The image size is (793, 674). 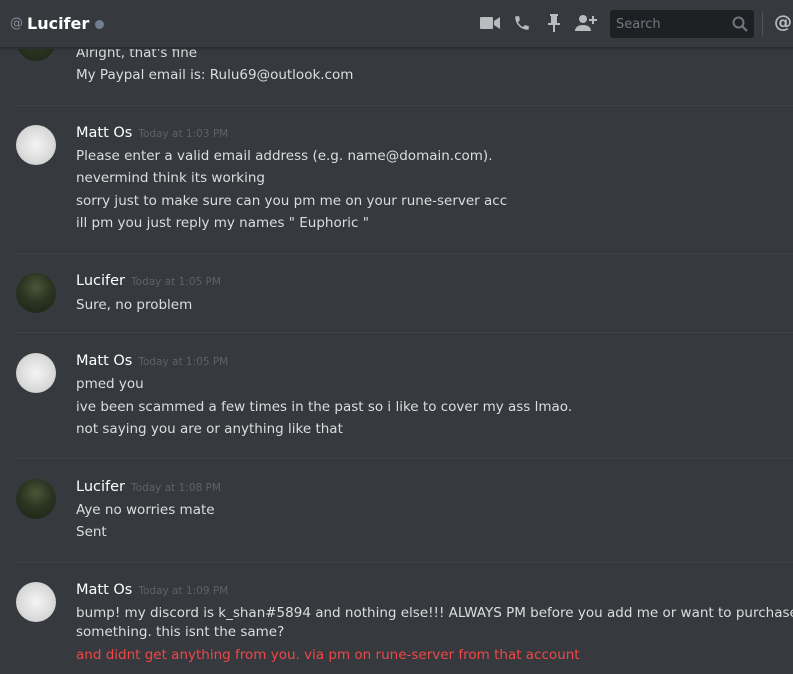 I want to click on message-author: Matt Os Today at 1:09 PM, so click(x=152, y=590).